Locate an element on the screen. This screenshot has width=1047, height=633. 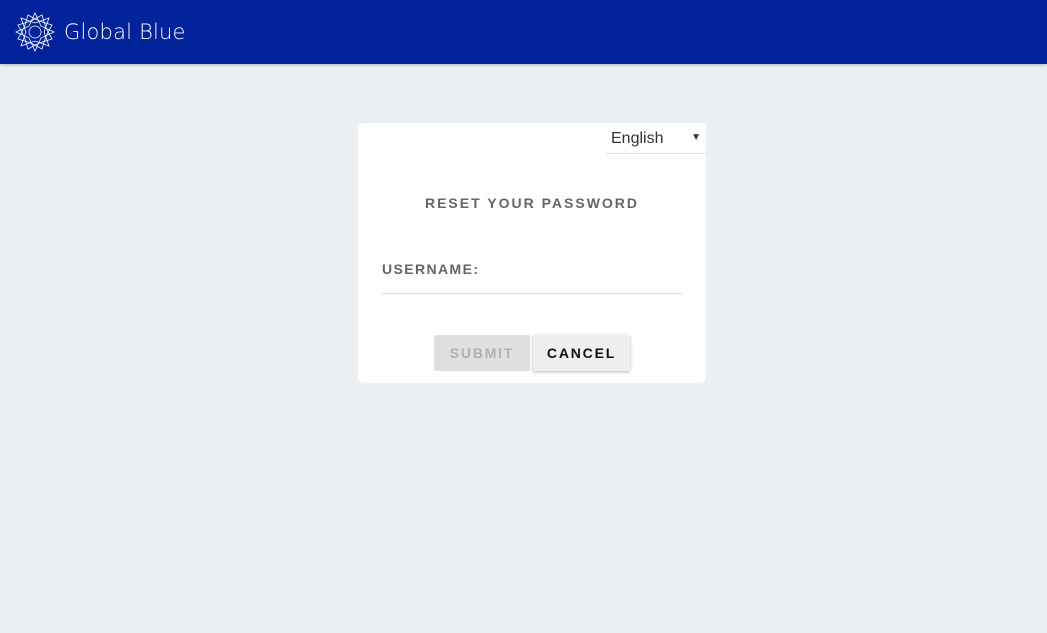
brand-name: Global Blue is located at coordinates (125, 32).